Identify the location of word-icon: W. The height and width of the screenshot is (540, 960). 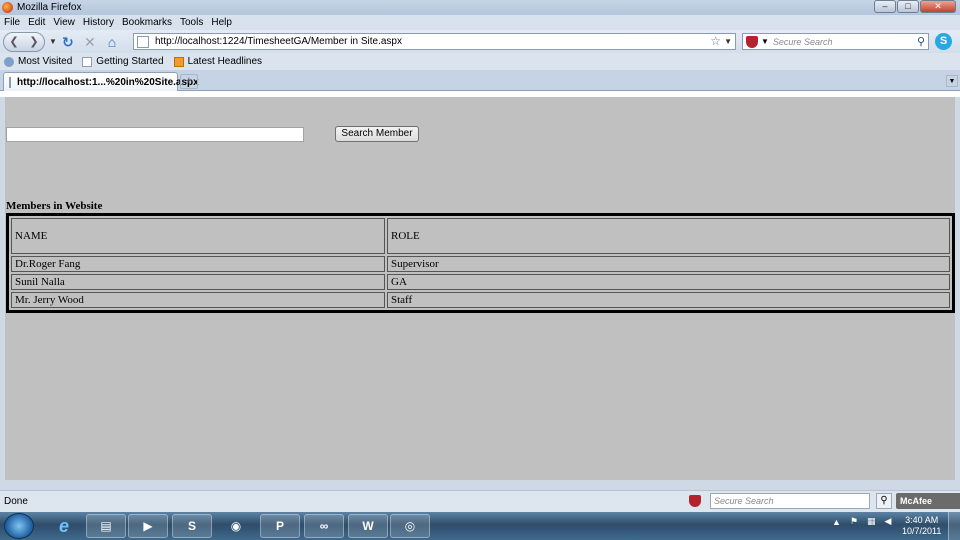
(368, 526).